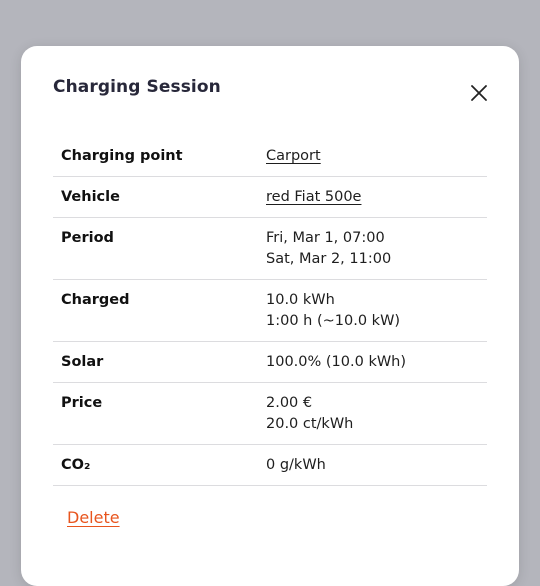  Describe the element at coordinates (289, 403) in the screenshot. I see `price-total: 2.00 €` at that location.